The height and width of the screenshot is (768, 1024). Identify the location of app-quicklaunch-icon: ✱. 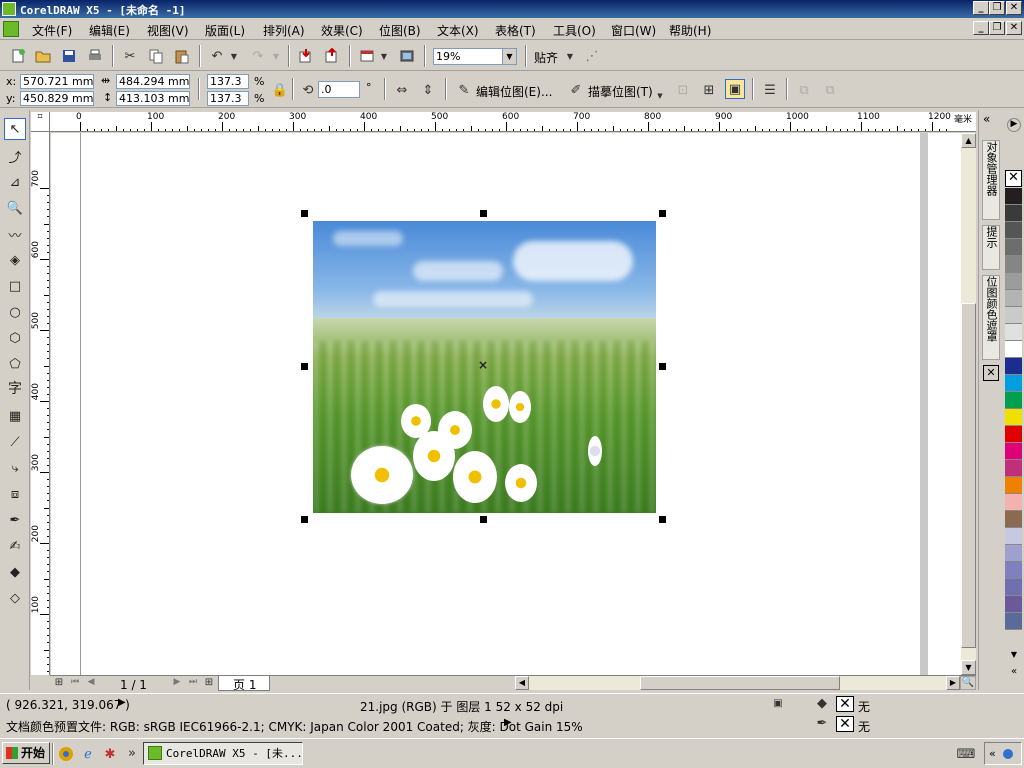
(110, 754).